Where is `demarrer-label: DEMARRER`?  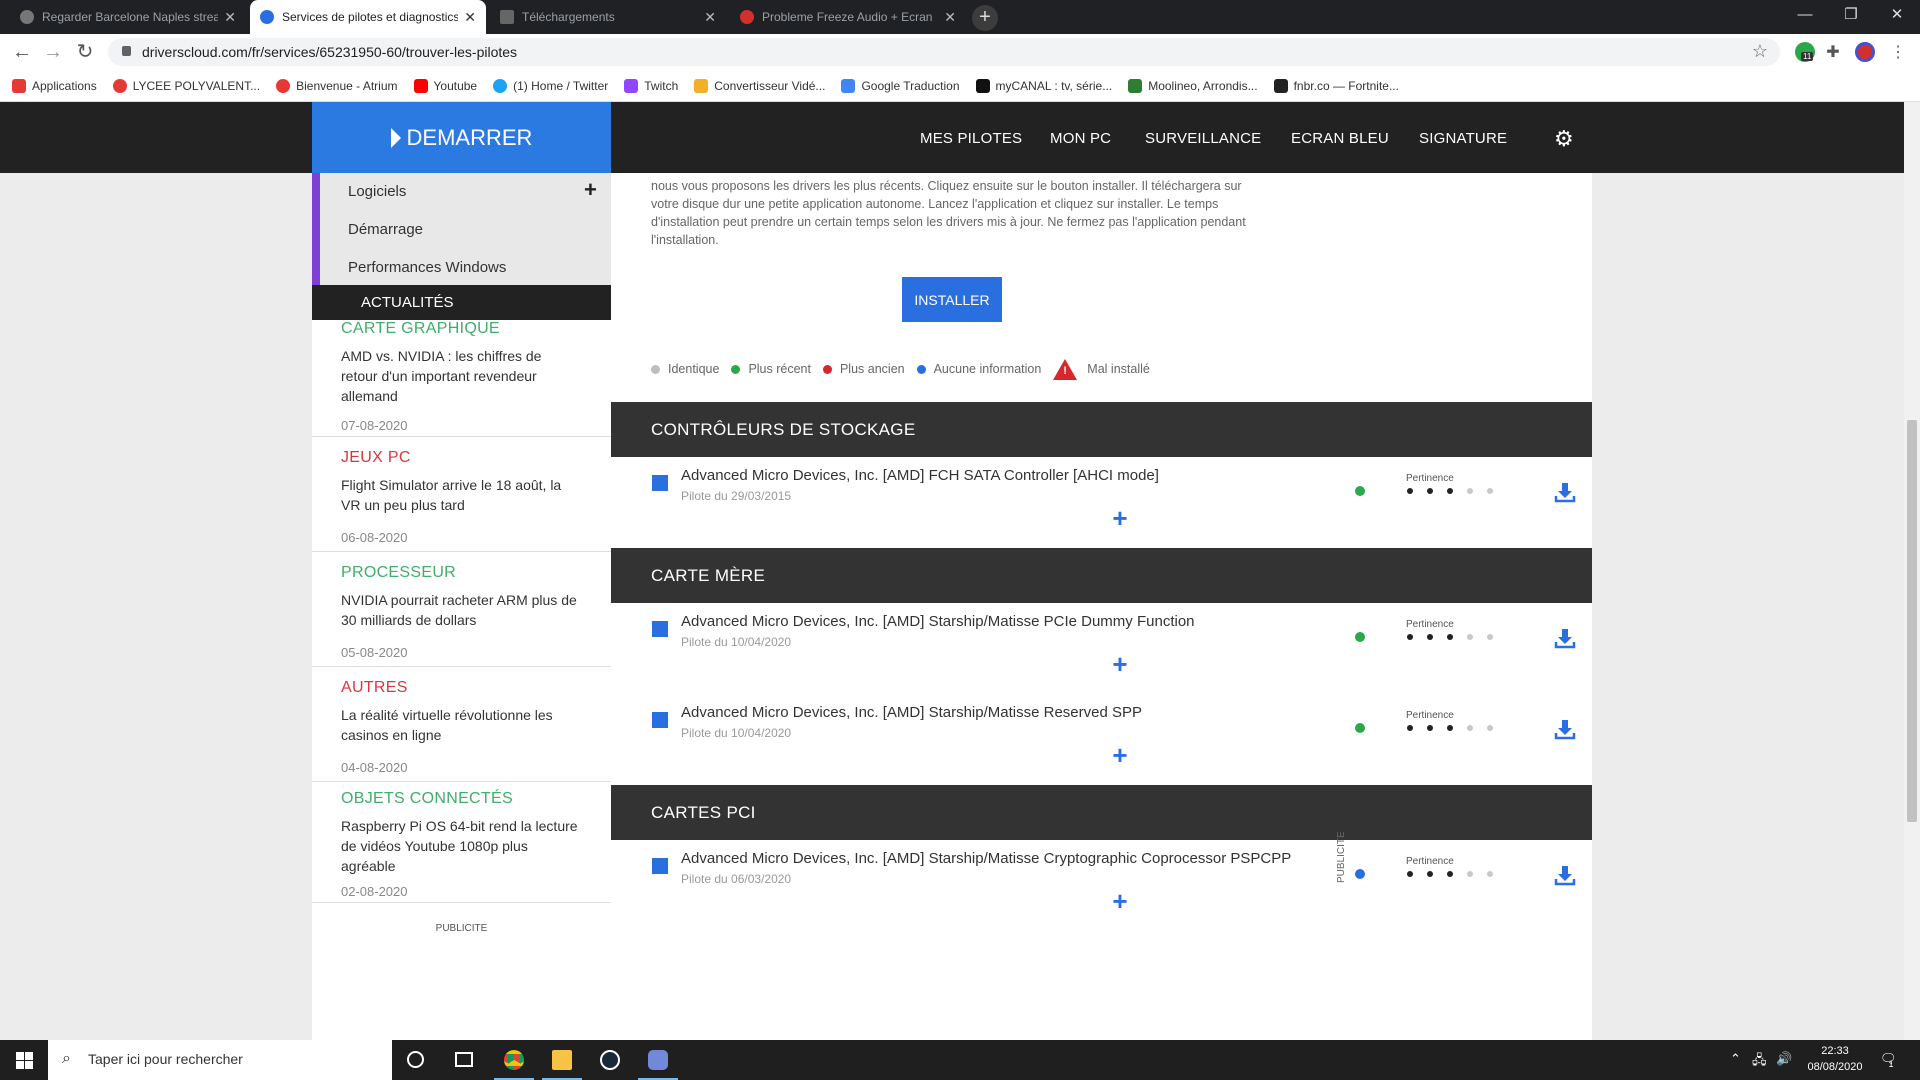 demarrer-label: DEMARRER is located at coordinates (469, 137).